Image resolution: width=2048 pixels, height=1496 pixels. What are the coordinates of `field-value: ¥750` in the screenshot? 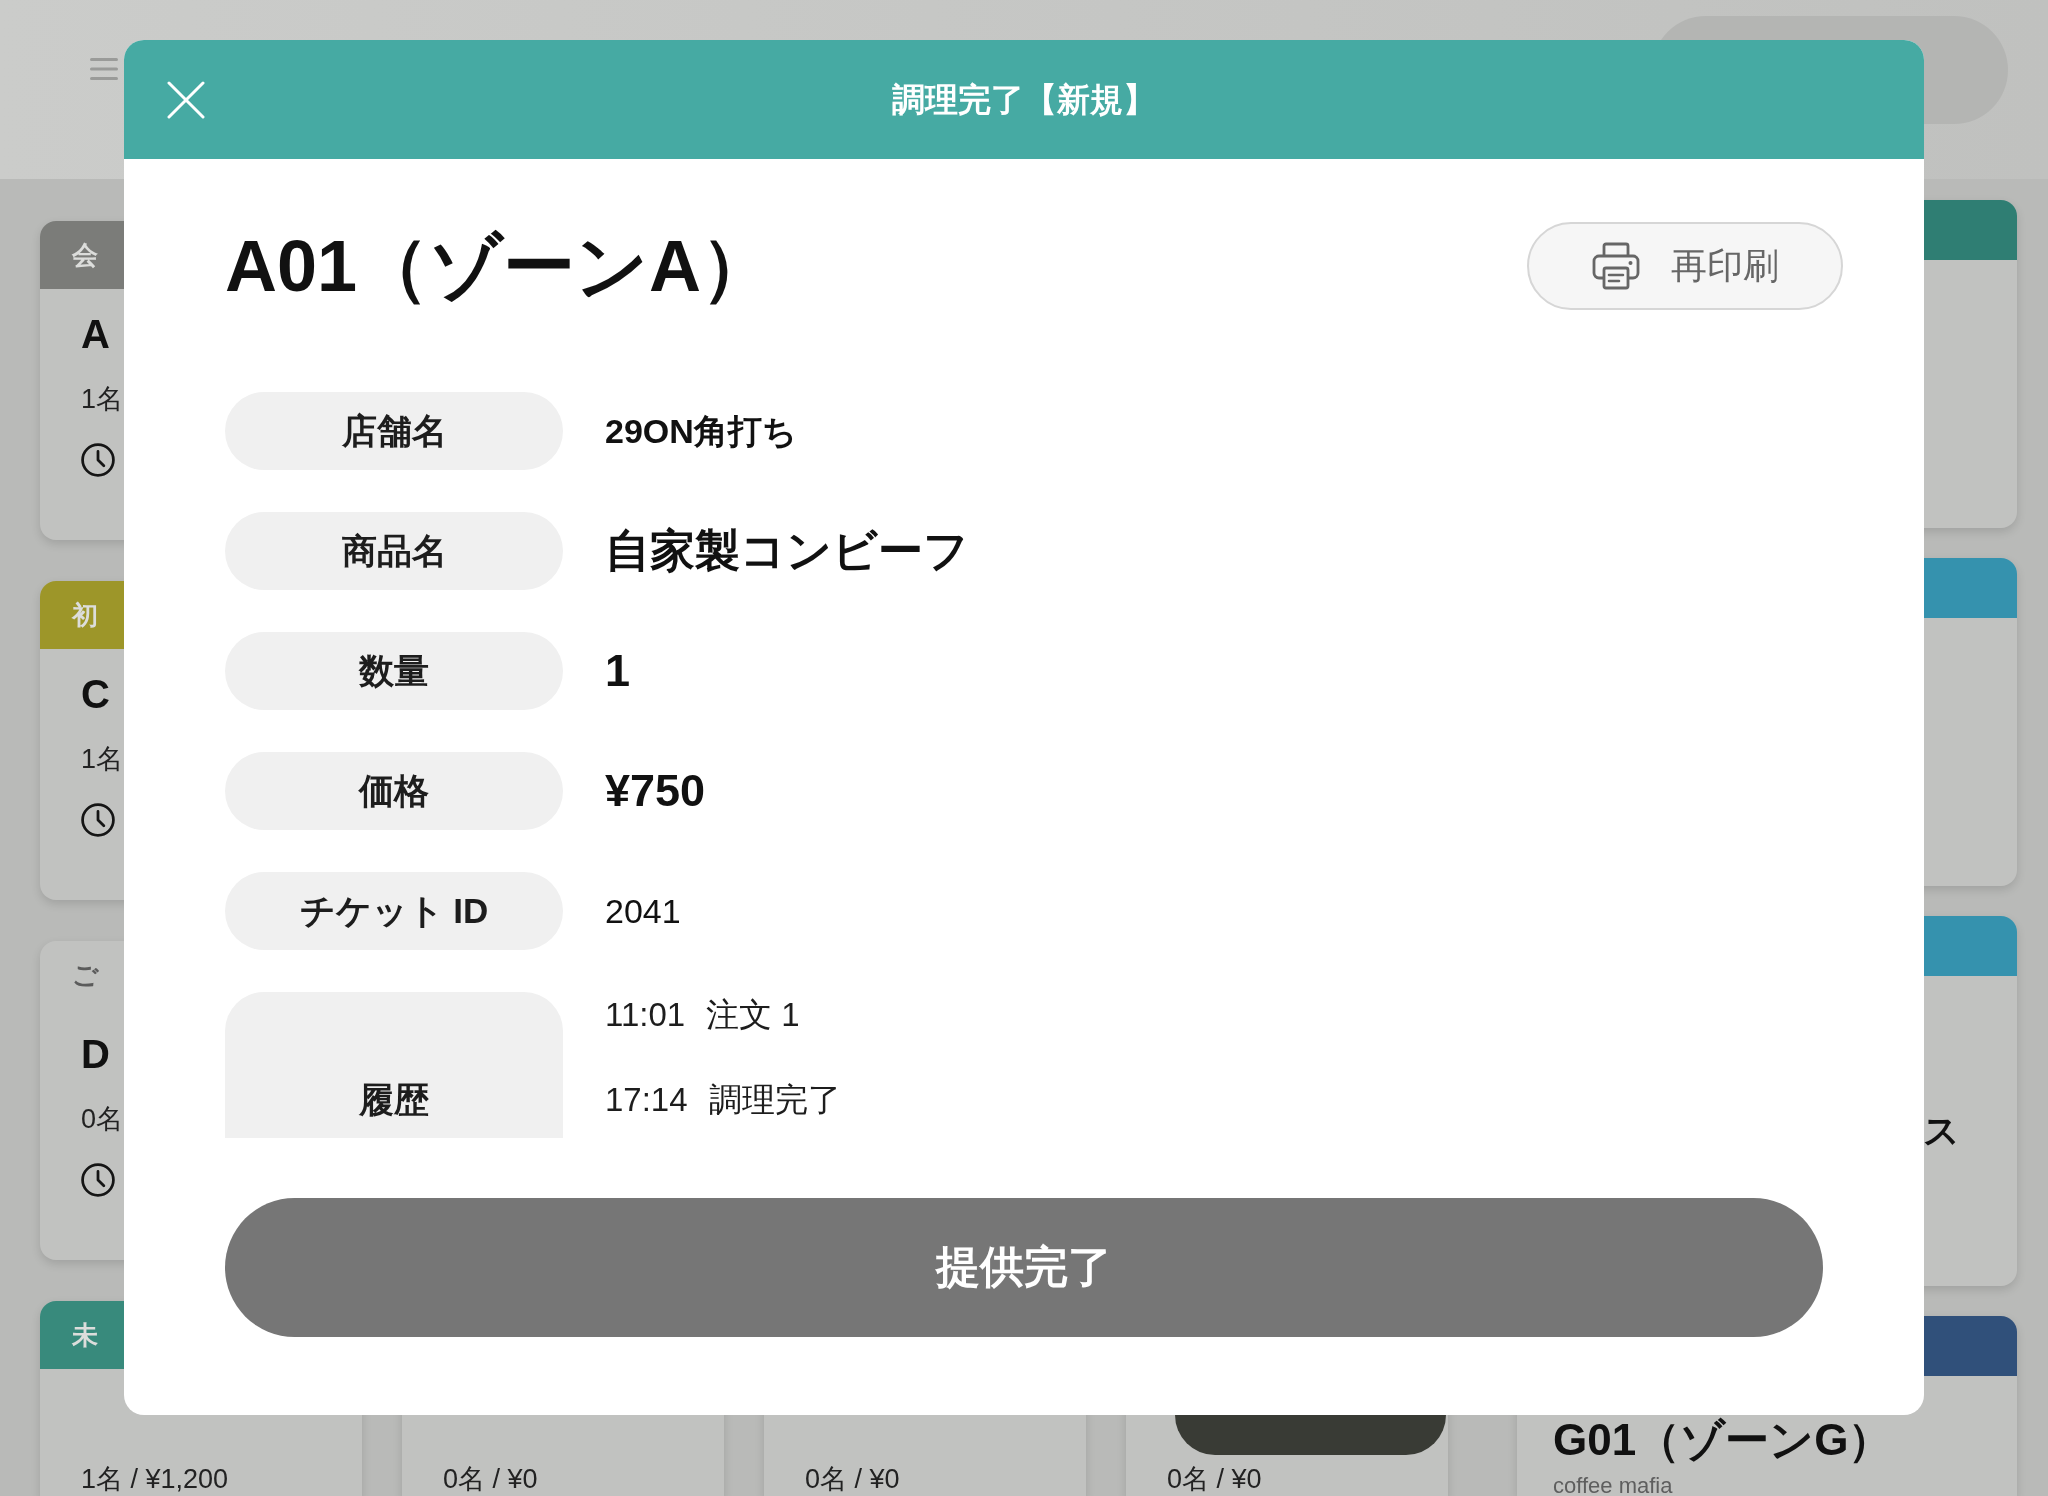 It's located at (655, 791).